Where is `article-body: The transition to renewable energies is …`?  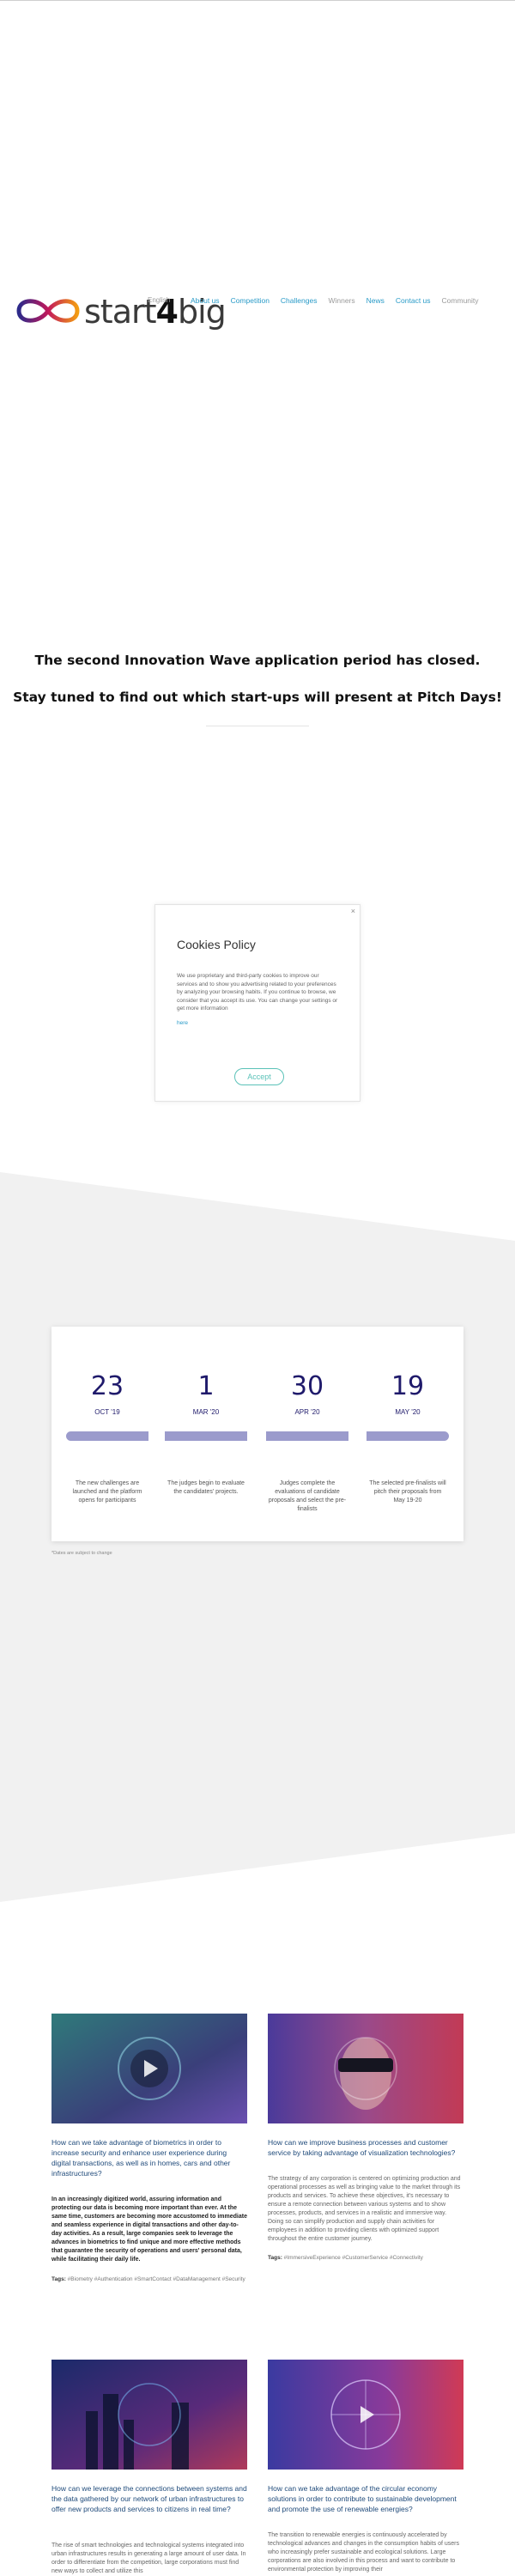 article-body: The transition to renewable energies is … is located at coordinates (363, 2552).